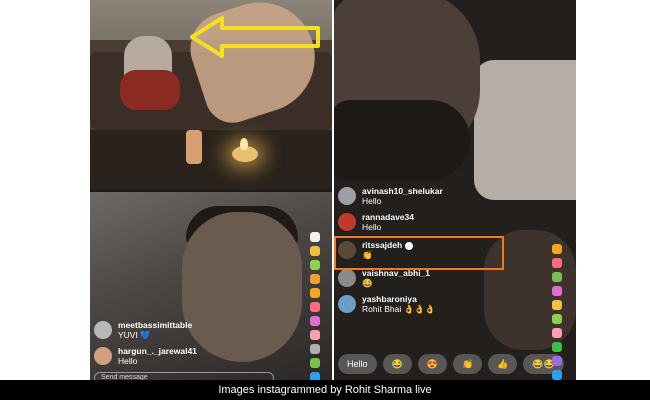 This screenshot has height=400, width=650. I want to click on quick-reply-bar: Hello 😂 😍 👏 👍 😂😂, so click(451, 364).